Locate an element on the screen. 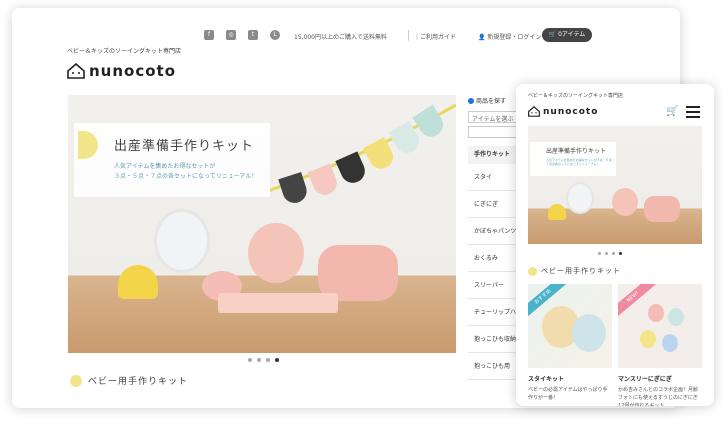 This screenshot has width=728, height=425. mobile-section-title: ベビー用手作りキット is located at coordinates (574, 271).